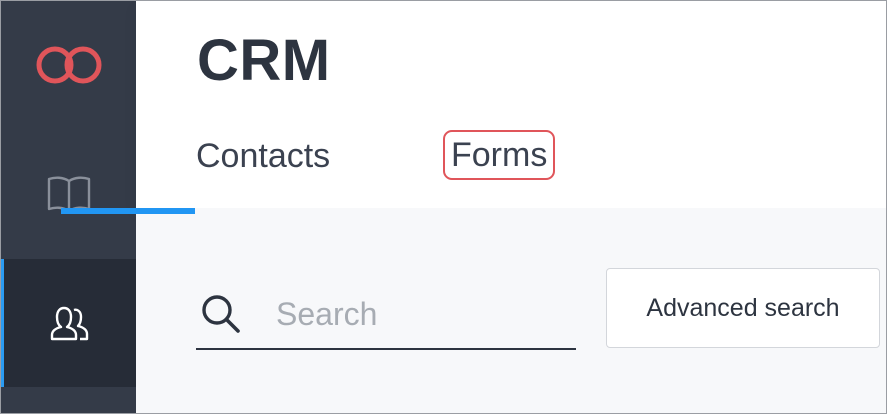 The width and height of the screenshot is (887, 414). I want to click on users-icon, so click(69, 323).